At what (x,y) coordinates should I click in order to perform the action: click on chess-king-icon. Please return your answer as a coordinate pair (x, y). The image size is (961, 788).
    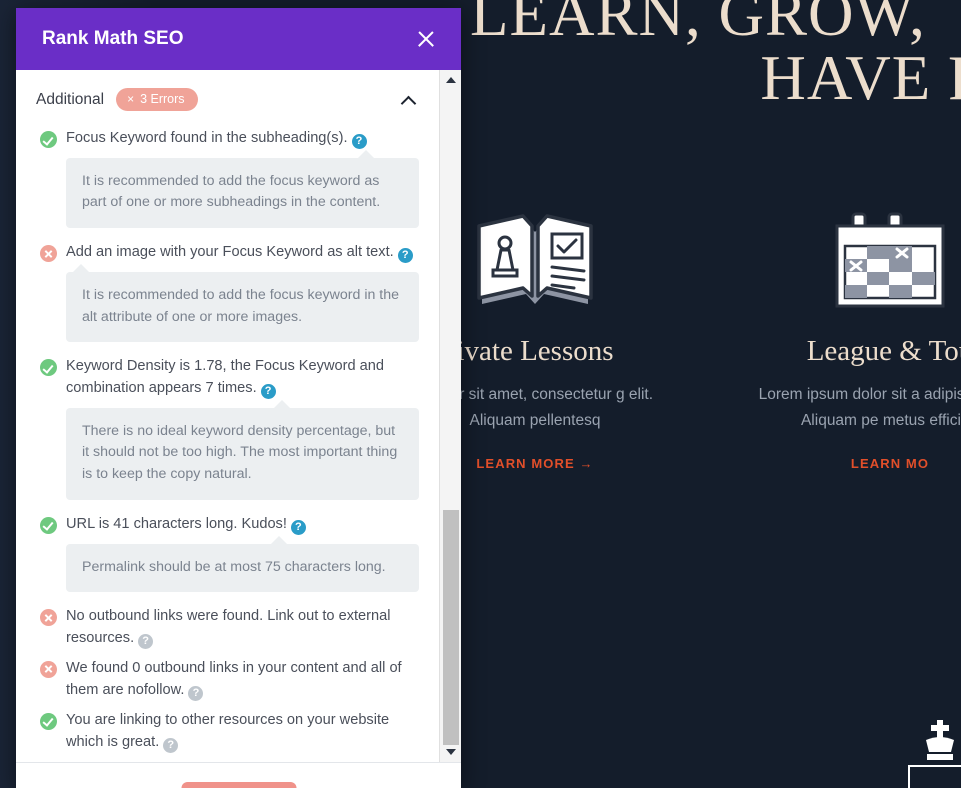
    Looking at the image, I should click on (939, 743).